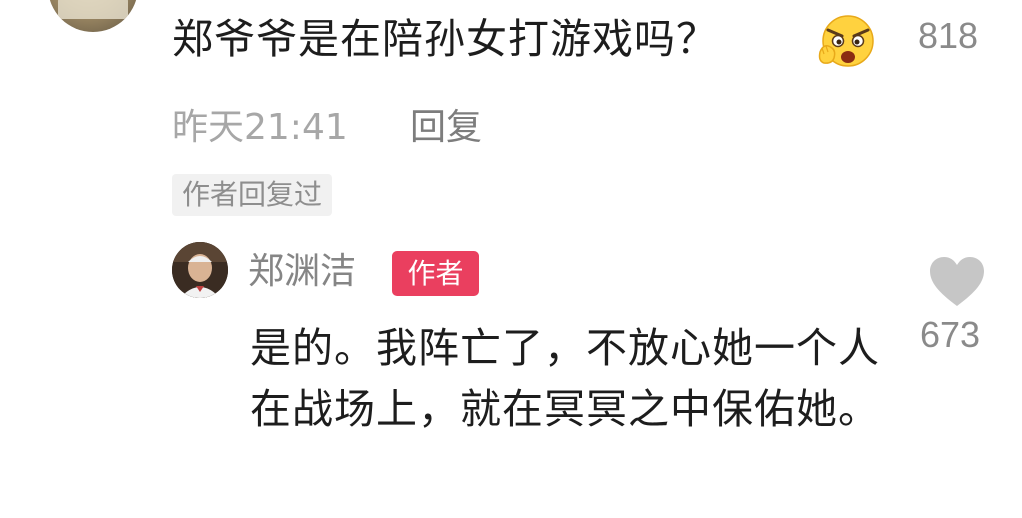 This screenshot has width=1022, height=518. I want to click on reply-text: 是的。我阵亡了，不放心她一个人在战场上，就在冥冥之中保佑她。, so click(565, 378).